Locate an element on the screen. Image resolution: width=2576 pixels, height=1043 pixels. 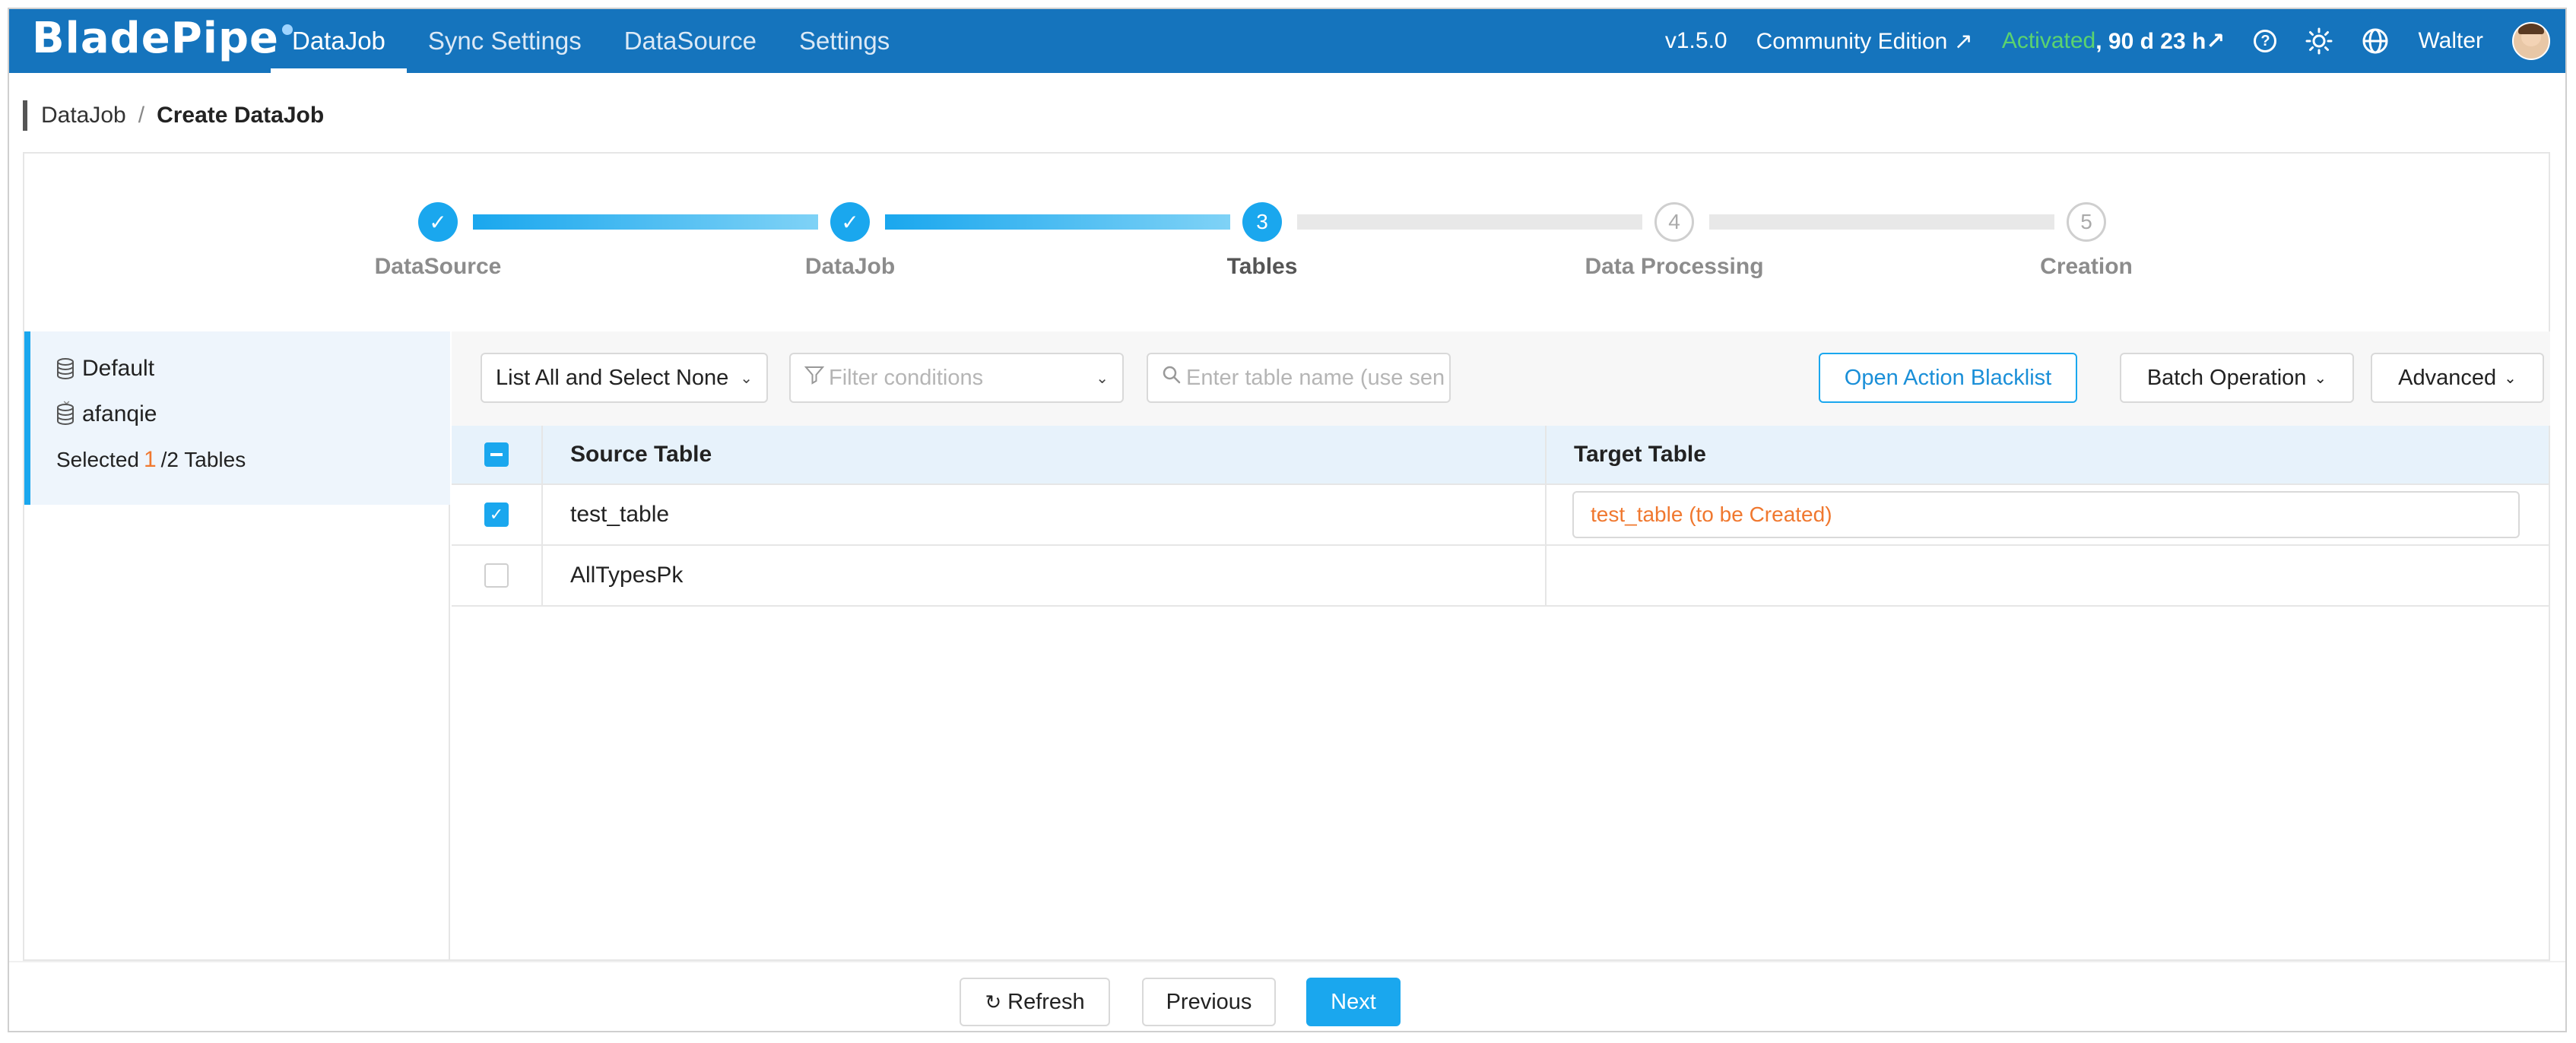
target-table-cell: test_table (to be Created) is located at coordinates (2048, 514).